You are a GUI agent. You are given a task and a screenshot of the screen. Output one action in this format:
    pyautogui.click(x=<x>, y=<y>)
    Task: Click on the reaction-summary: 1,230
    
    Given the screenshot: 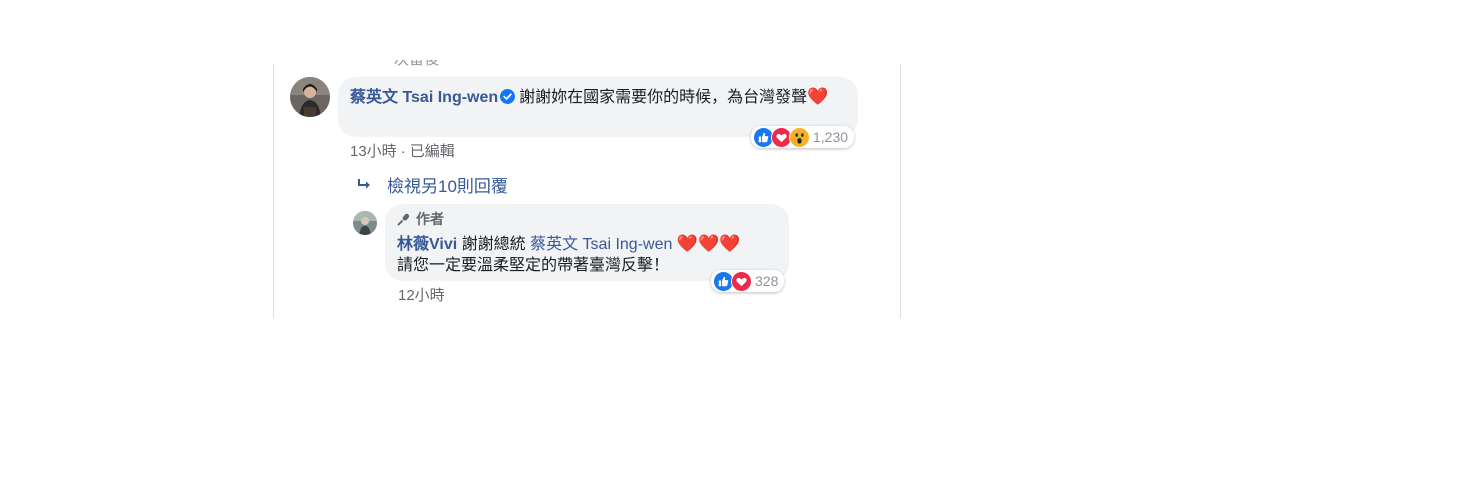 What is the action you would take?
    pyautogui.click(x=803, y=137)
    